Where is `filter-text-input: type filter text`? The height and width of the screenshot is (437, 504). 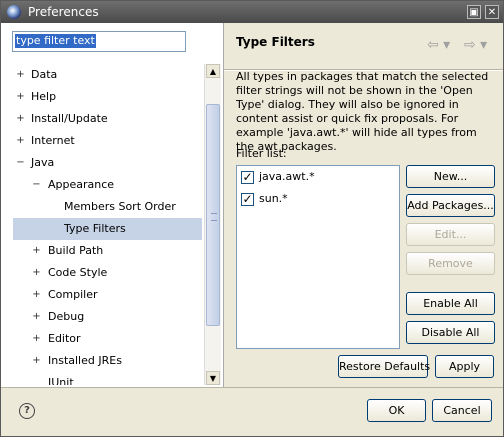 filter-text-input: type filter text is located at coordinates (99, 41).